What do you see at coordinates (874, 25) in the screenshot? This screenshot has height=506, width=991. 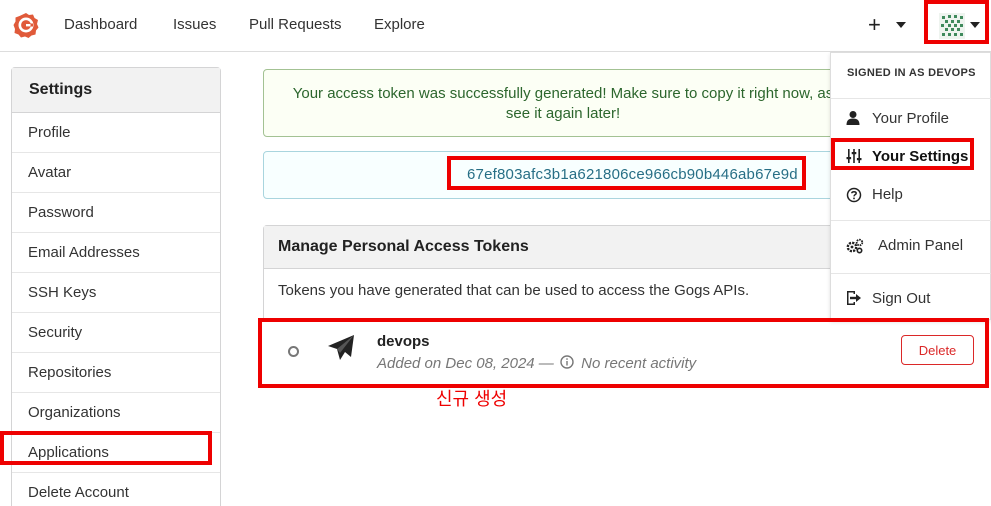 I see `create-new-button: +` at bounding box center [874, 25].